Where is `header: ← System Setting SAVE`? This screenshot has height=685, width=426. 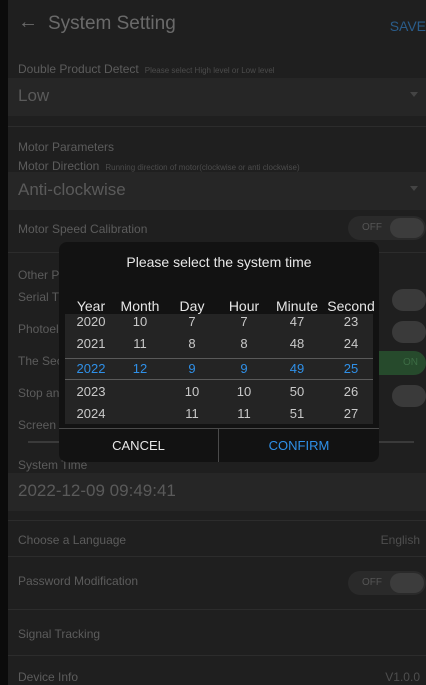
header: ← System Setting SAVE is located at coordinates (217, 24).